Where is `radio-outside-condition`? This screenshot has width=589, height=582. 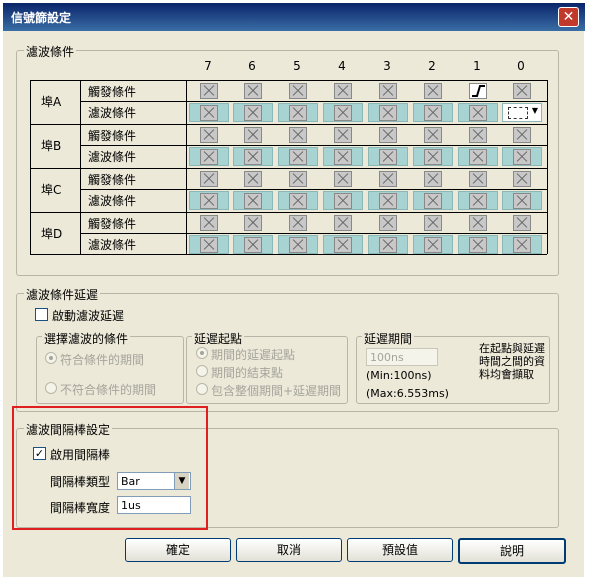 radio-outside-condition is located at coordinates (51, 388).